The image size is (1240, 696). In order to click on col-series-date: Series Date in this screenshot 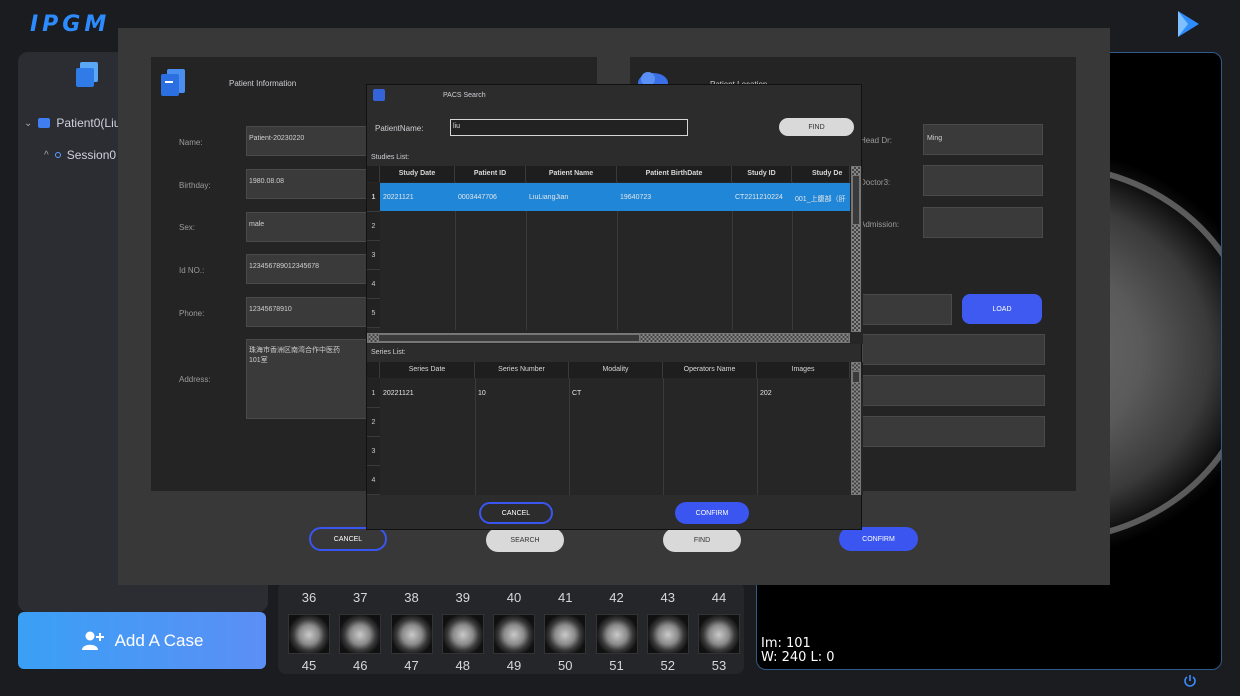, I will do `click(427, 370)`.